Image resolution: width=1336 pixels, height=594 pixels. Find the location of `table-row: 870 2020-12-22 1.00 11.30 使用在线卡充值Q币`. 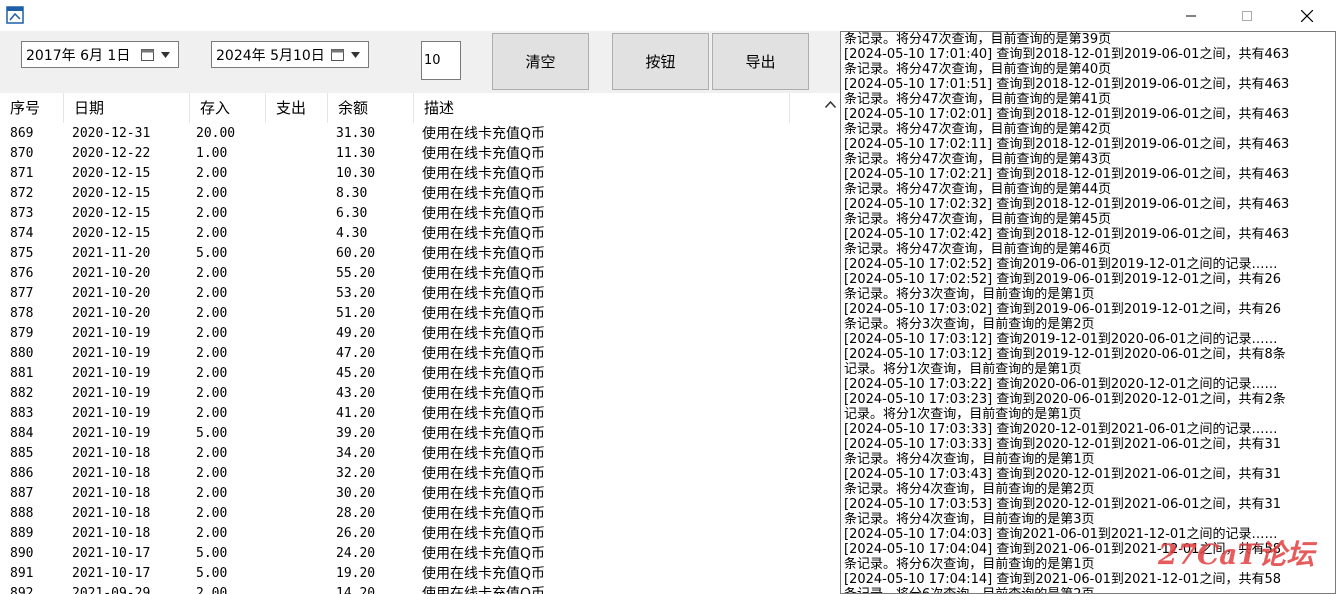

table-row: 870 2020-12-22 1.00 11.30 使用在线卡充值Q币 is located at coordinates (410, 154).